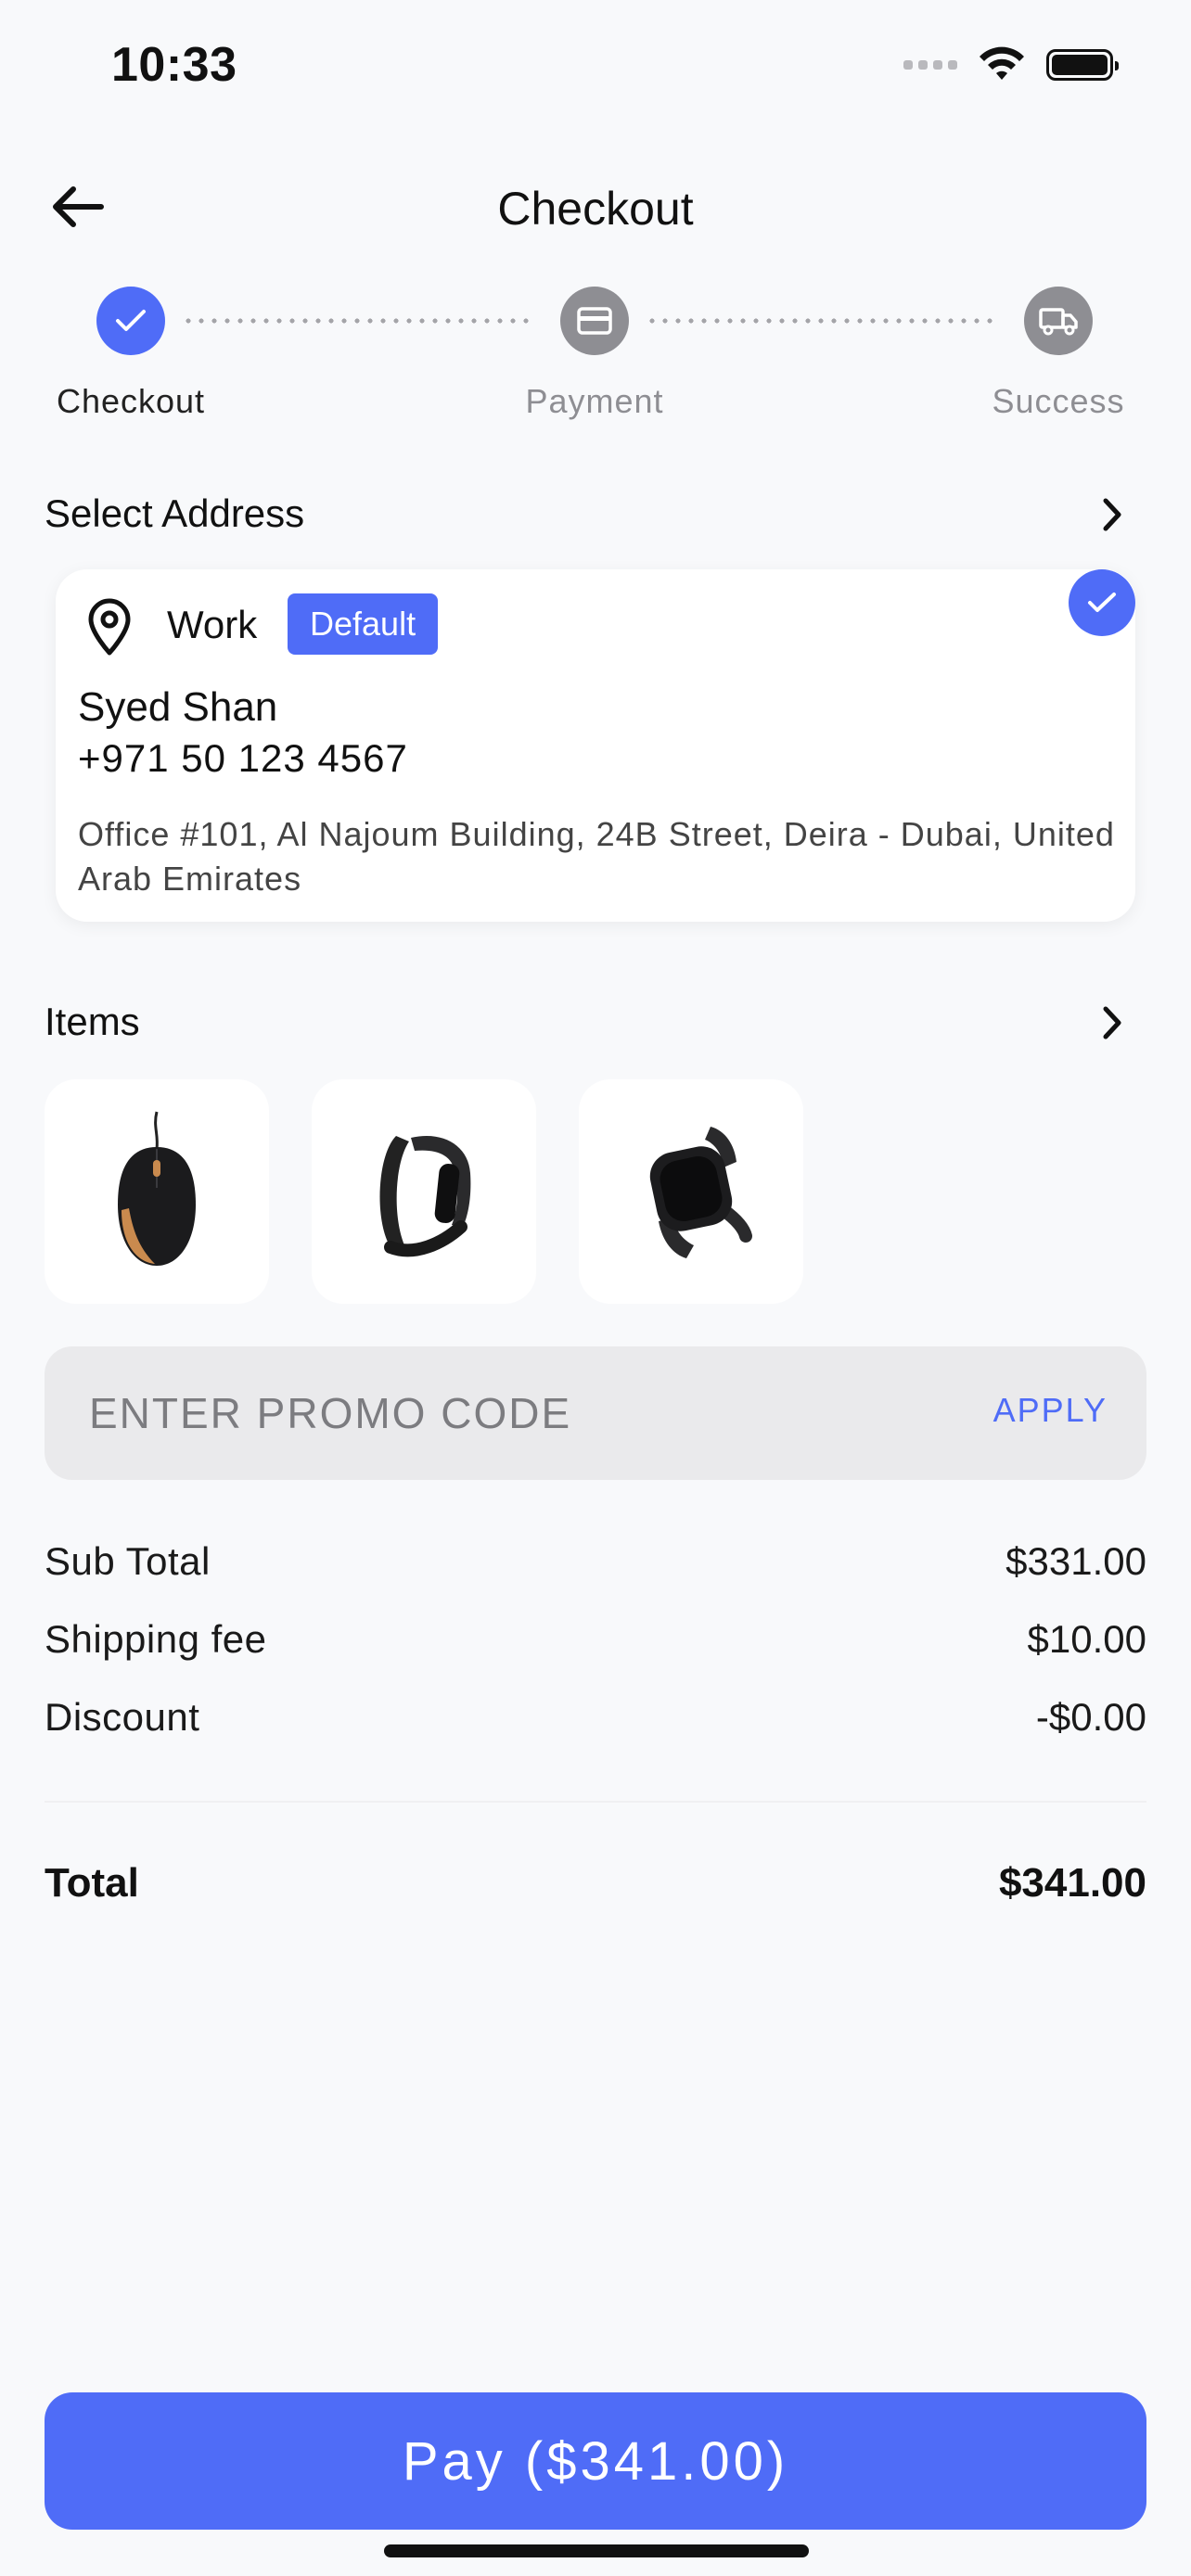 The width and height of the screenshot is (1191, 2576). I want to click on items-title: Items, so click(92, 1022).